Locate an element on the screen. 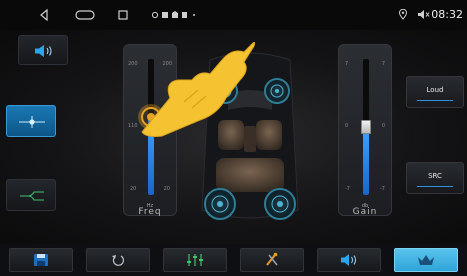  save-icon is located at coordinates (41, 260).